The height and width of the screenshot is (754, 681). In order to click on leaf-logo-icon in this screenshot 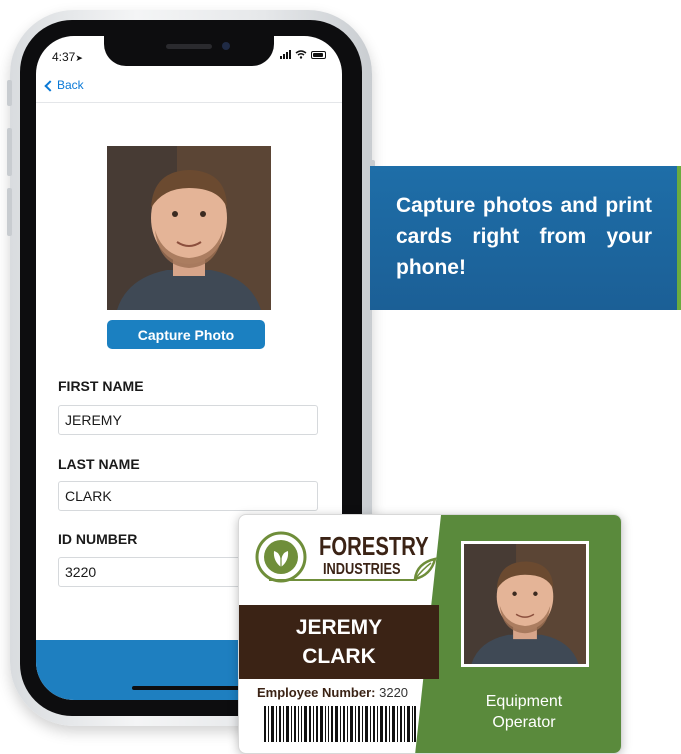, I will do `click(281, 557)`.